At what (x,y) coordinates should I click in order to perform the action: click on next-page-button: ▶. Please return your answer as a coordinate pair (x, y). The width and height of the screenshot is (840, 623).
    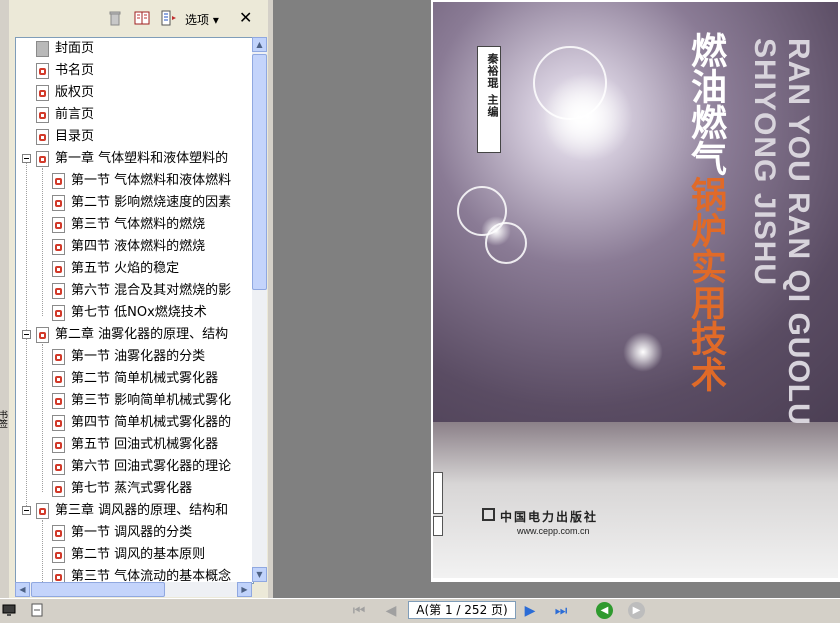
    Looking at the image, I should click on (530, 611).